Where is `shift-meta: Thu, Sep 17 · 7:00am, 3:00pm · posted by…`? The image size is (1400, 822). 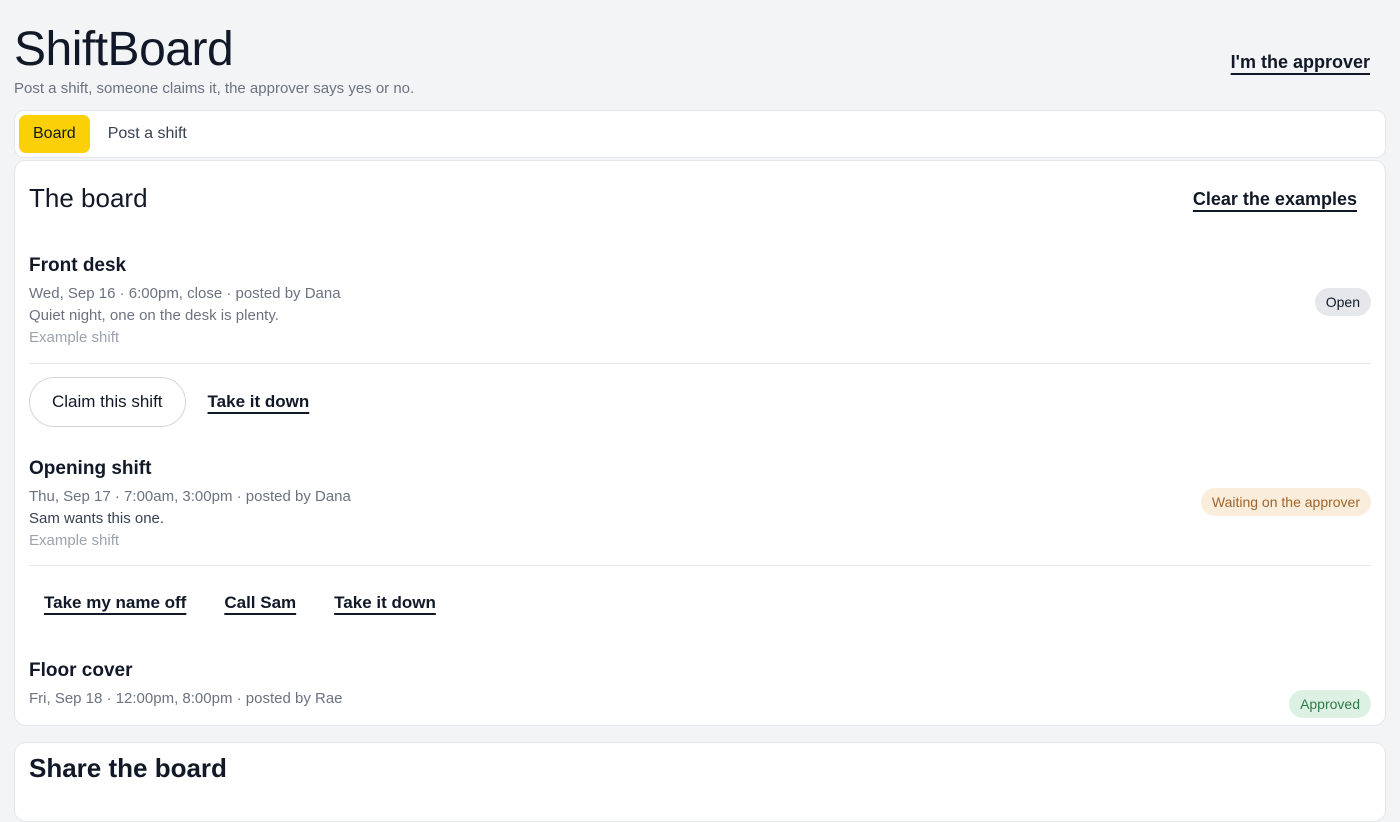
shift-meta: Thu, Sep 17 · 7:00am, 3:00pm · posted by… is located at coordinates (190, 496).